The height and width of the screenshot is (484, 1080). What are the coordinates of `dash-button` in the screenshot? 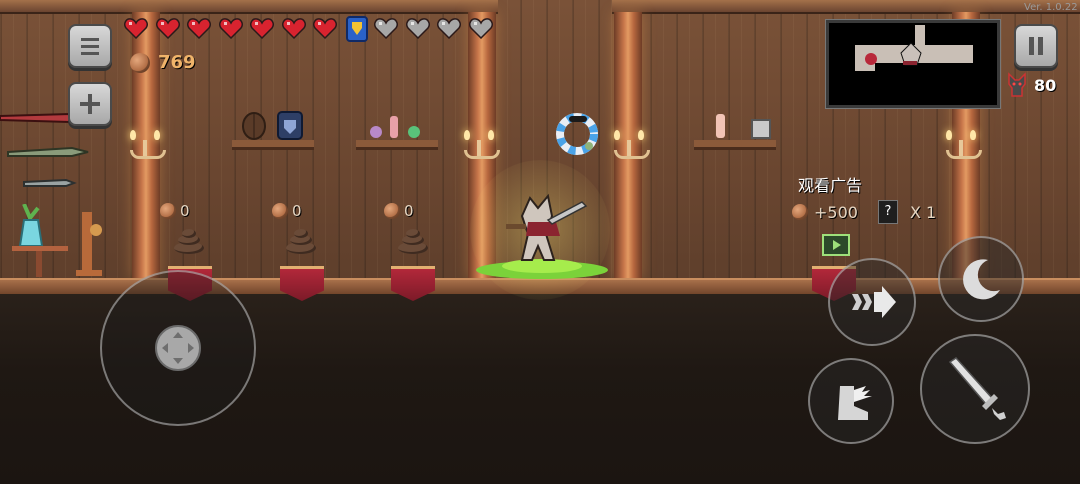 It's located at (872, 302).